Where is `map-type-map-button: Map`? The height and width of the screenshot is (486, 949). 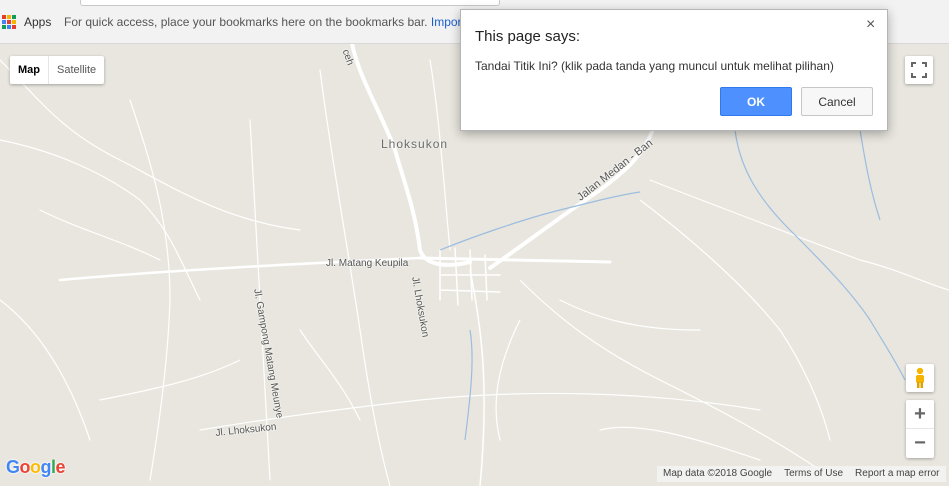 map-type-map-button: Map is located at coordinates (29, 70).